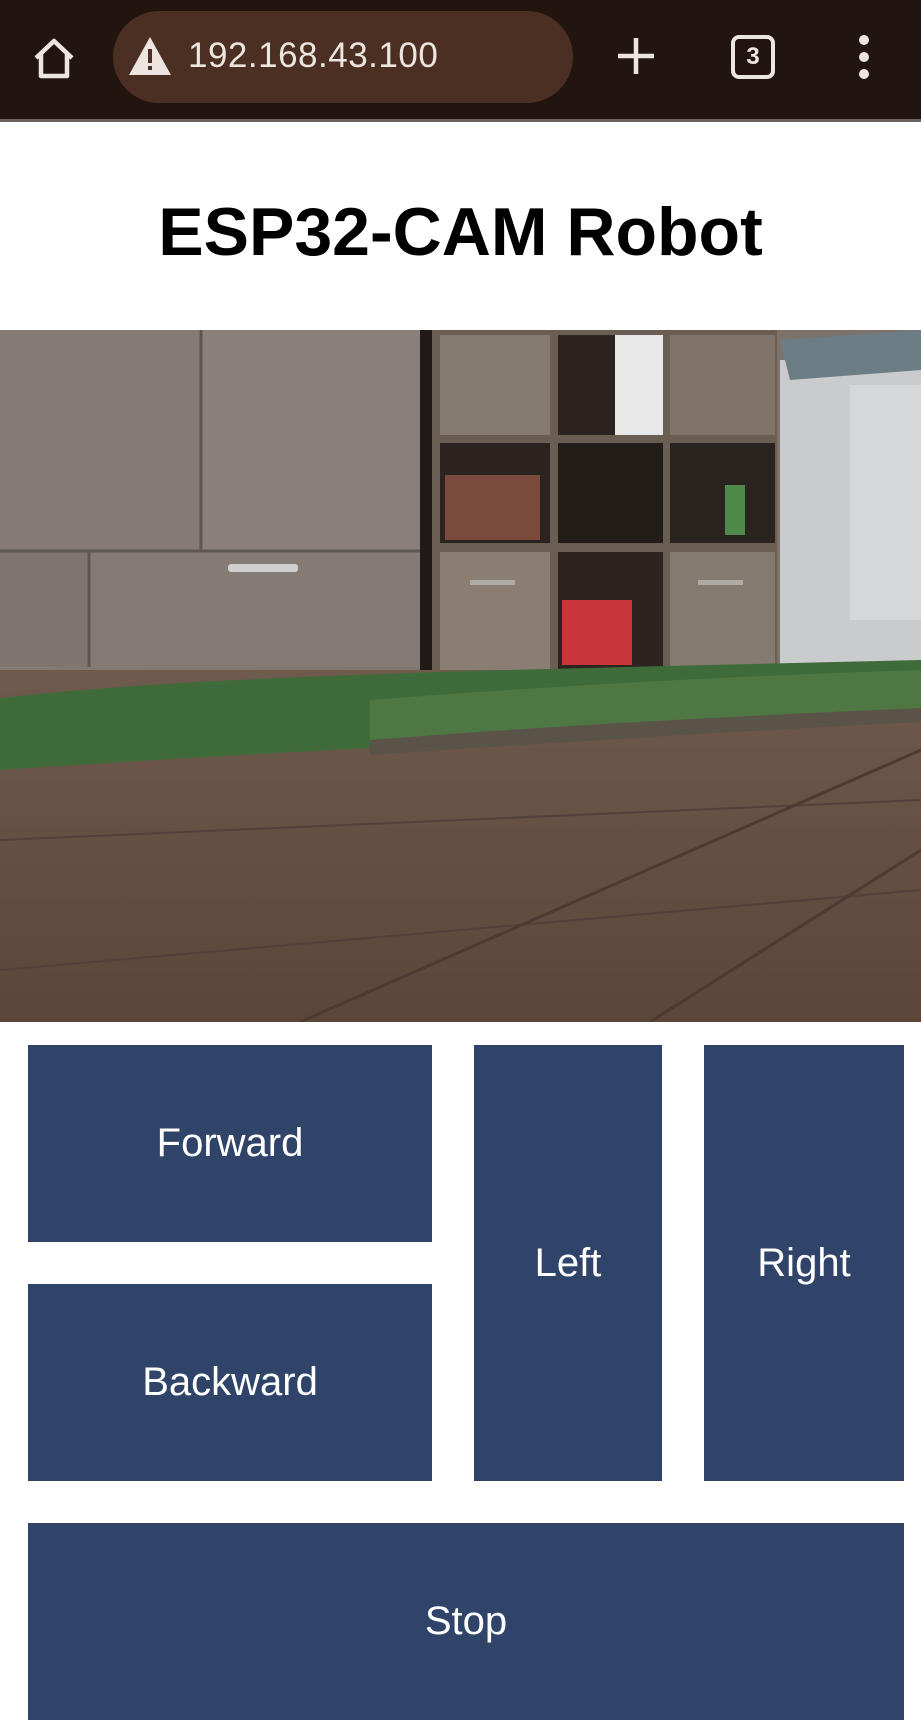  Describe the element at coordinates (466, 1621) in the screenshot. I see `stop-button: Stop` at that location.